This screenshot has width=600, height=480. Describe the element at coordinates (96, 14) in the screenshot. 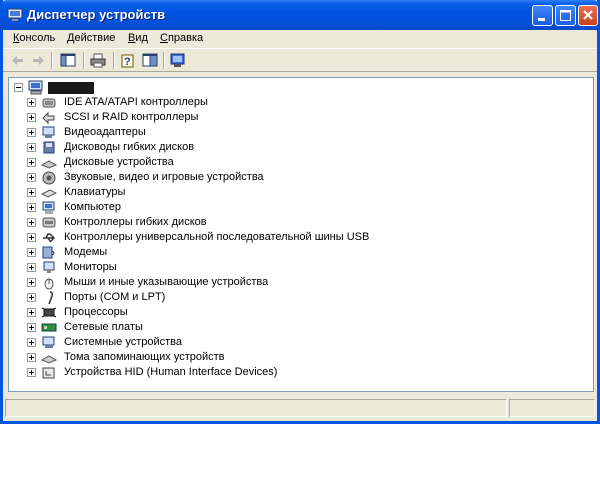

I see `window-title: Диспетчер устройств` at that location.